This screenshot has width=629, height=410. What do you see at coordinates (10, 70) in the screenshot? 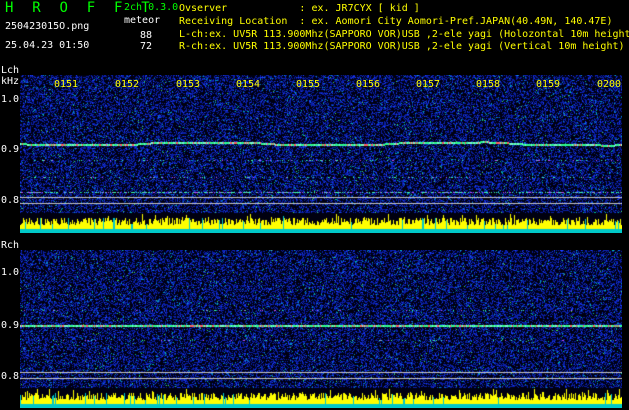
I see `lch-label: Lch` at bounding box center [10, 70].